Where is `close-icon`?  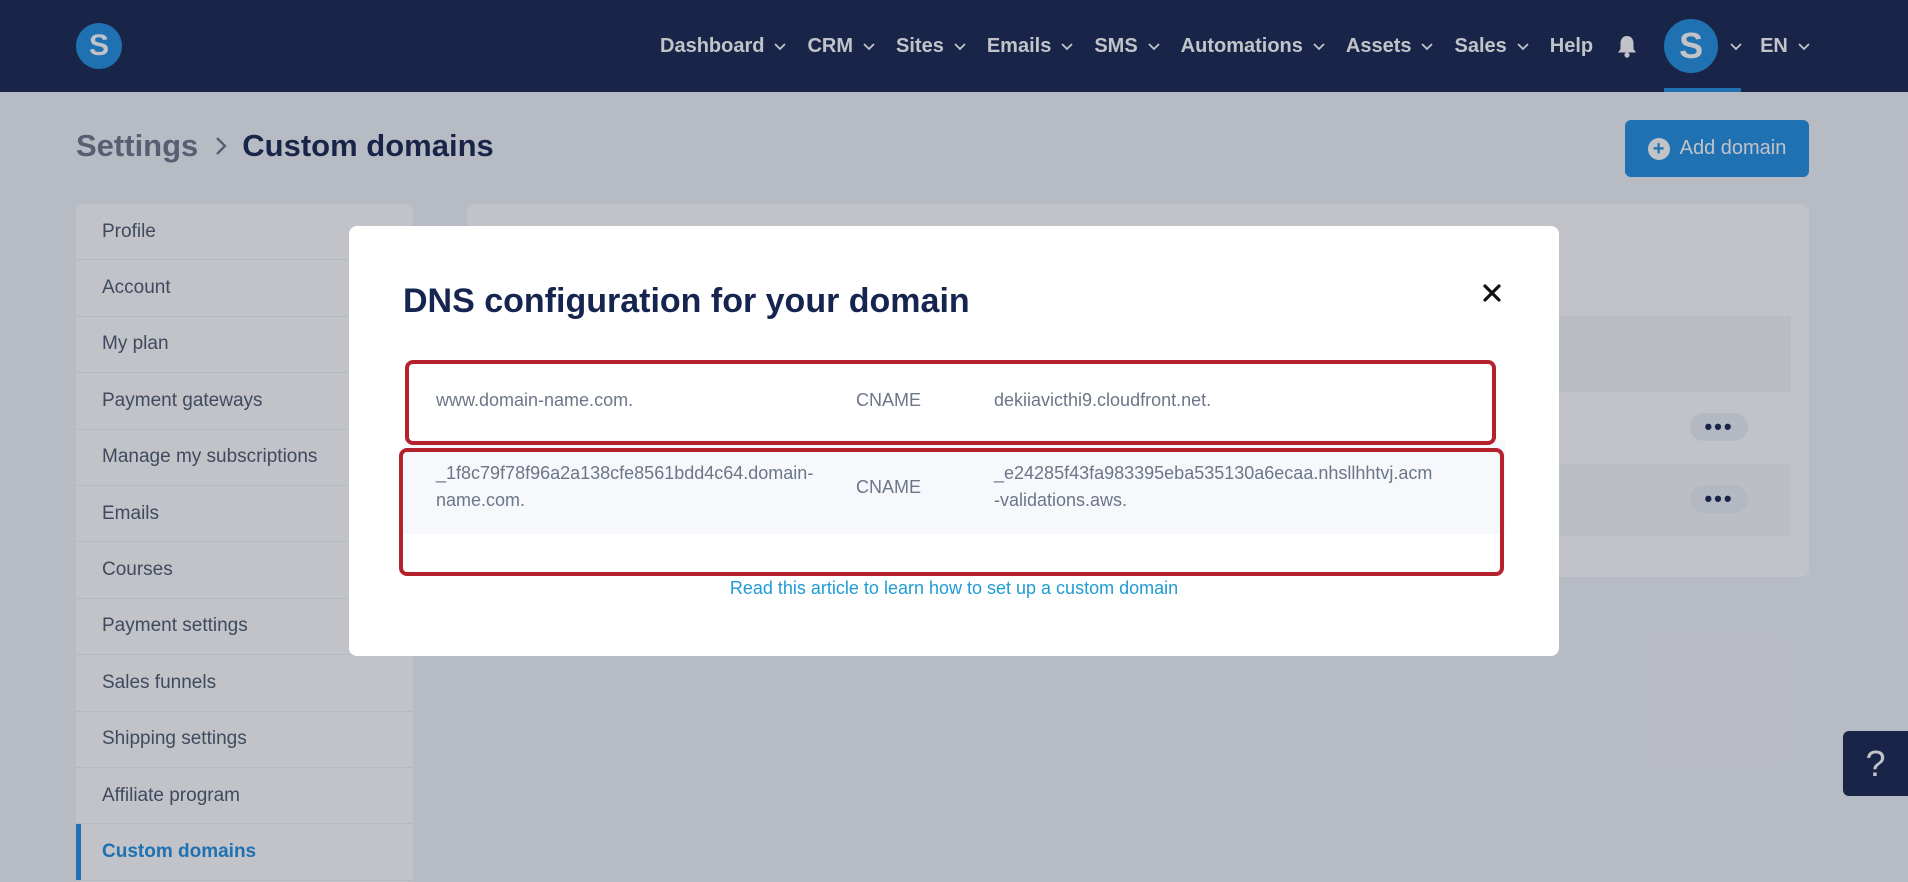
close-icon is located at coordinates (1492, 293).